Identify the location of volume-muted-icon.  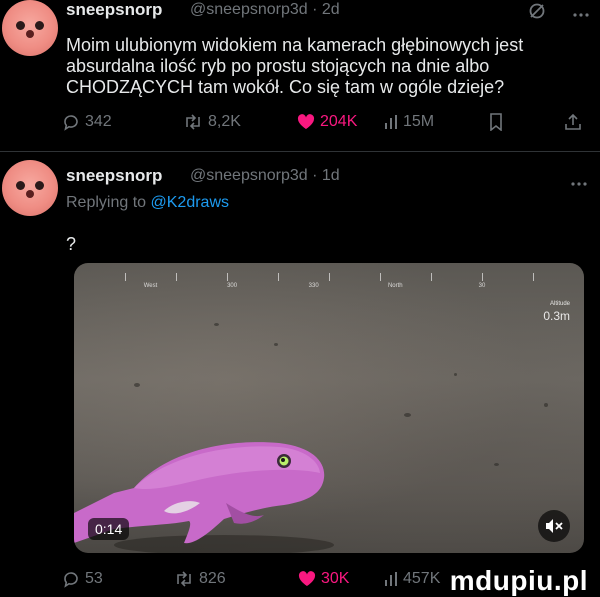
(554, 526).